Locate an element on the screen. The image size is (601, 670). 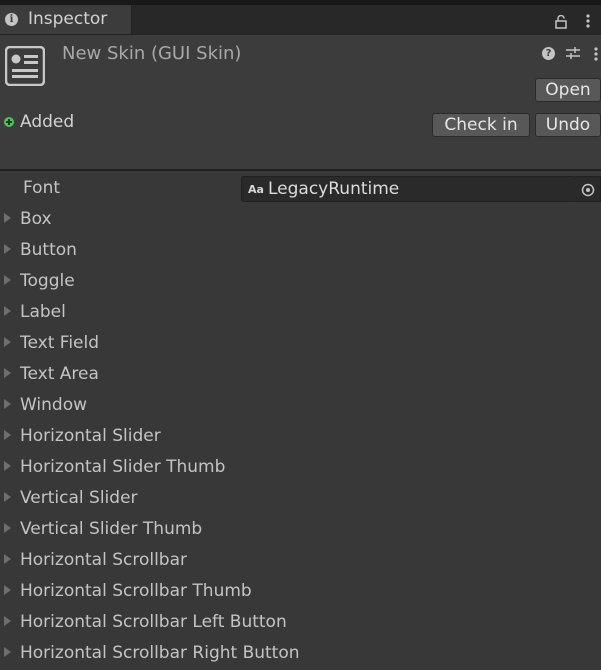
font-asset-icon: Aa is located at coordinates (256, 189).